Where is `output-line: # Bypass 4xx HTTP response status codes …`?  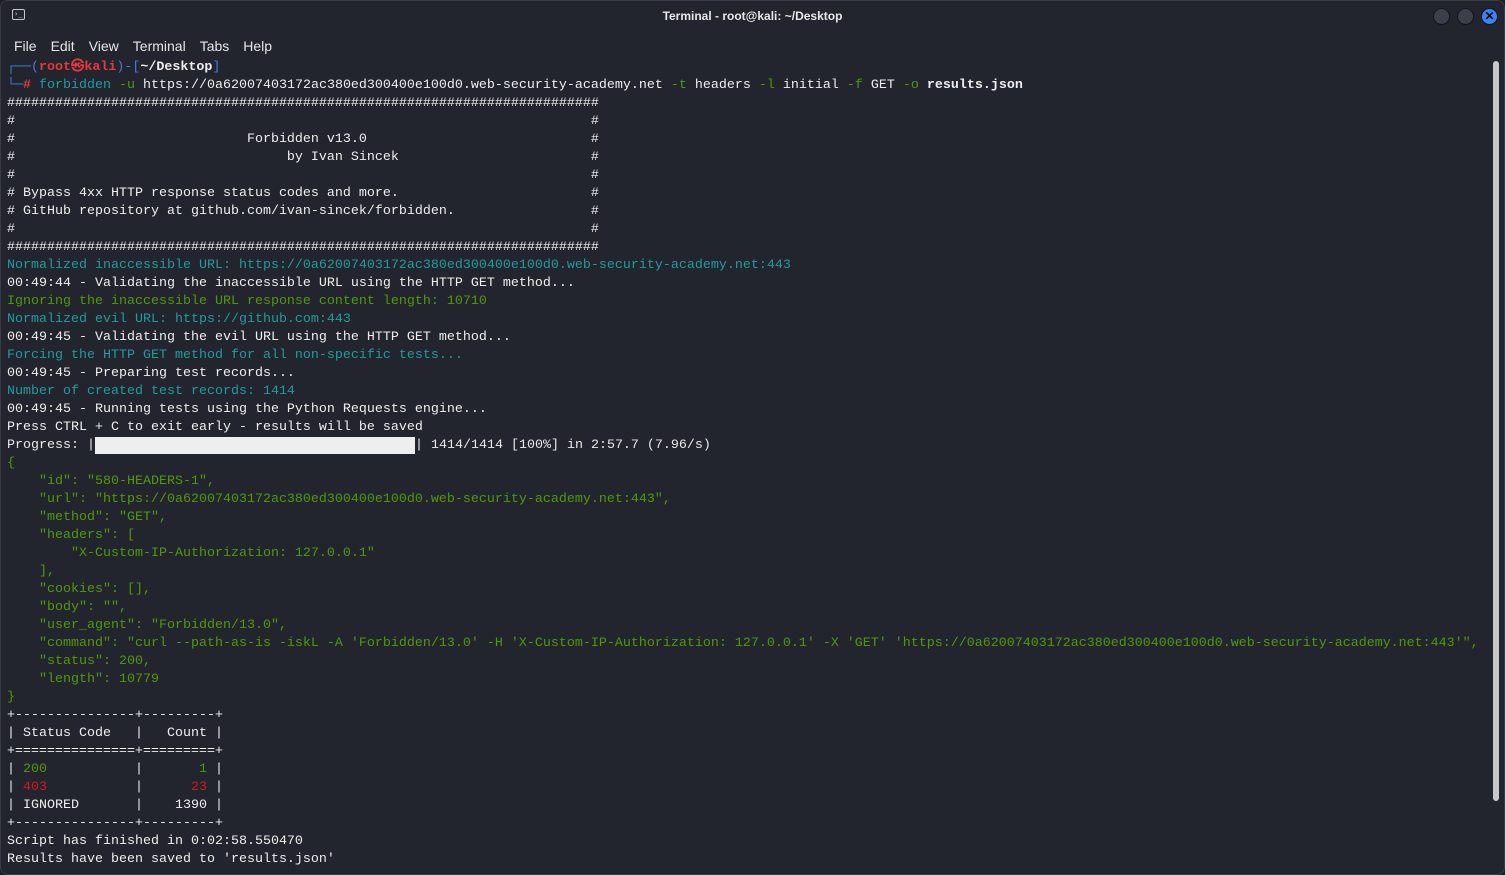 output-line: # Bypass 4xx HTTP response status codes … is located at coordinates (303, 193).